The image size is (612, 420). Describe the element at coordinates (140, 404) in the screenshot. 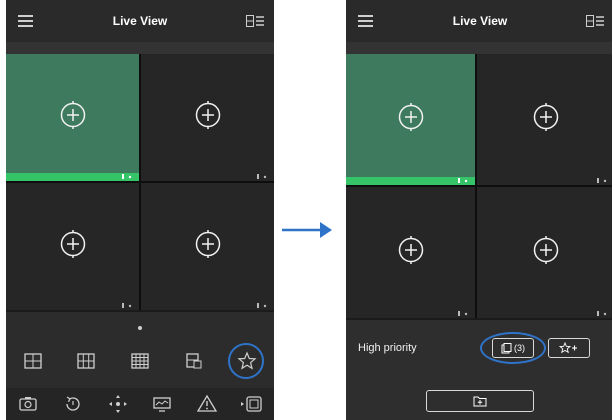

I see `action-row` at that location.